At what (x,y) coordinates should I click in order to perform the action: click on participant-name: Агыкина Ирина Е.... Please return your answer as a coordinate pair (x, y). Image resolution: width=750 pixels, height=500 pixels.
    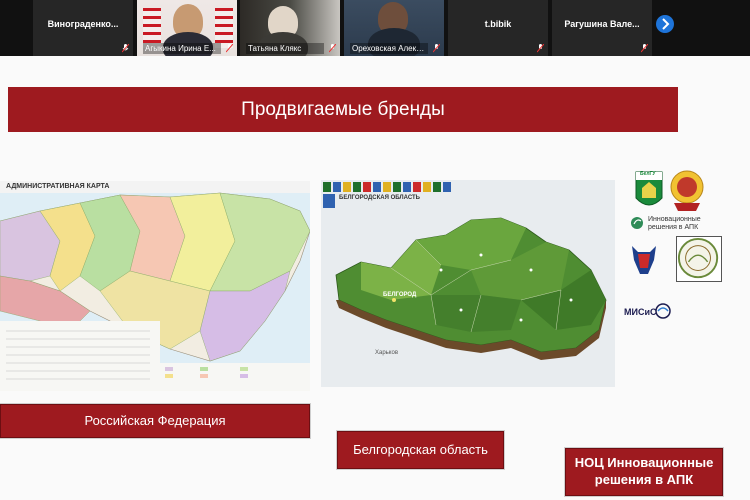
    Looking at the image, I should click on (182, 48).